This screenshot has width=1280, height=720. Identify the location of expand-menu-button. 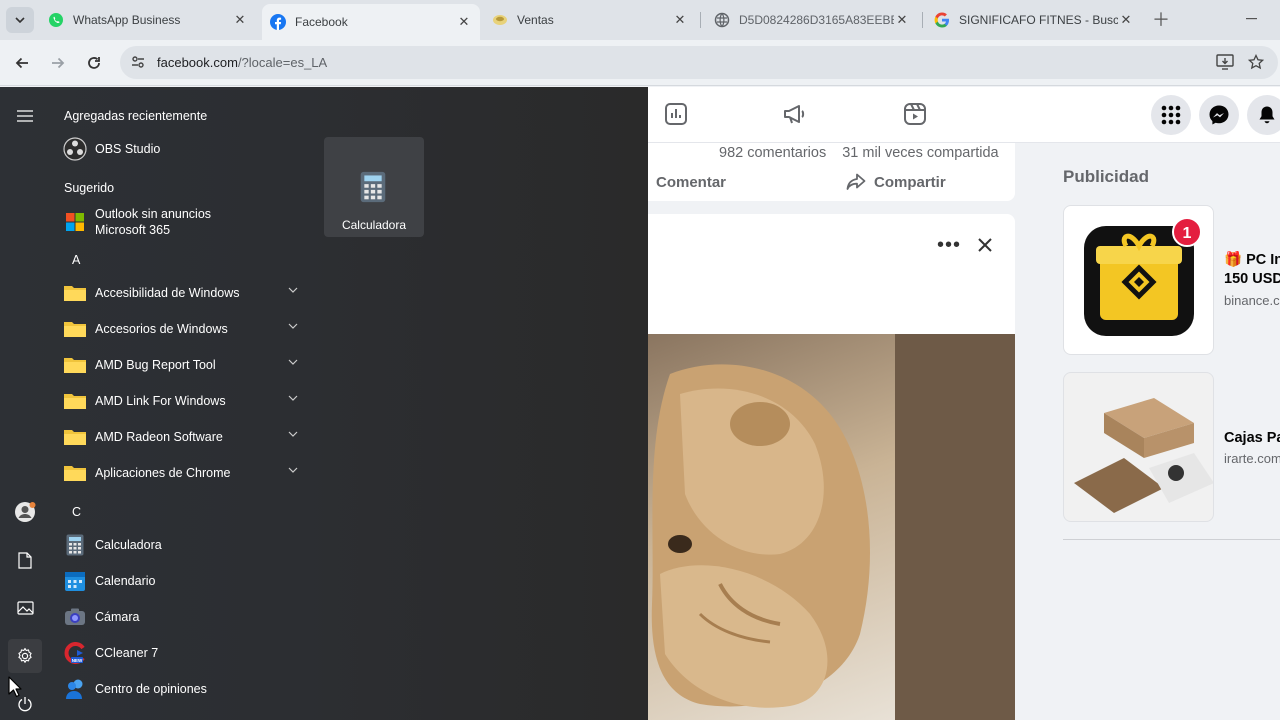
(25, 116).